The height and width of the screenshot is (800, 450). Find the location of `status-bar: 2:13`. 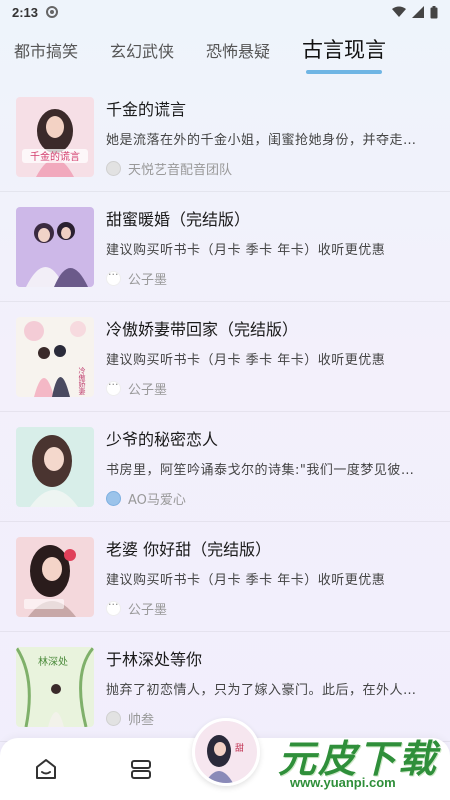

status-bar: 2:13 is located at coordinates (225, 12).